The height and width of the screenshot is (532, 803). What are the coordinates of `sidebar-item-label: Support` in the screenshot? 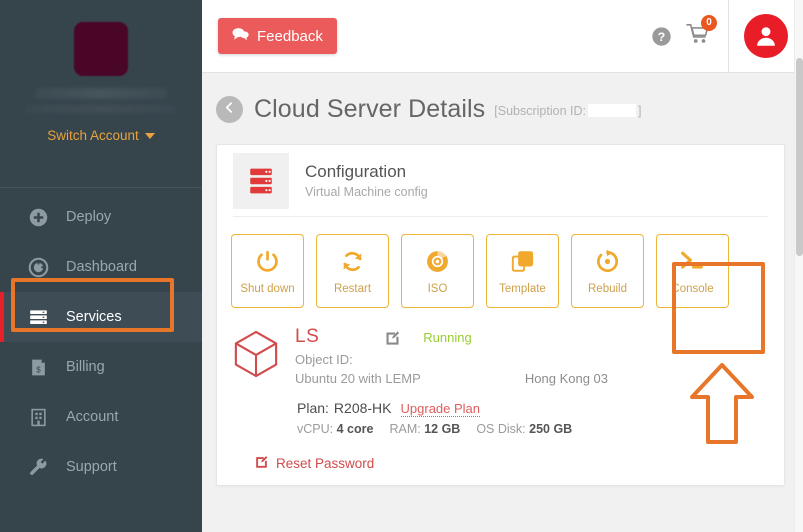 It's located at (91, 467).